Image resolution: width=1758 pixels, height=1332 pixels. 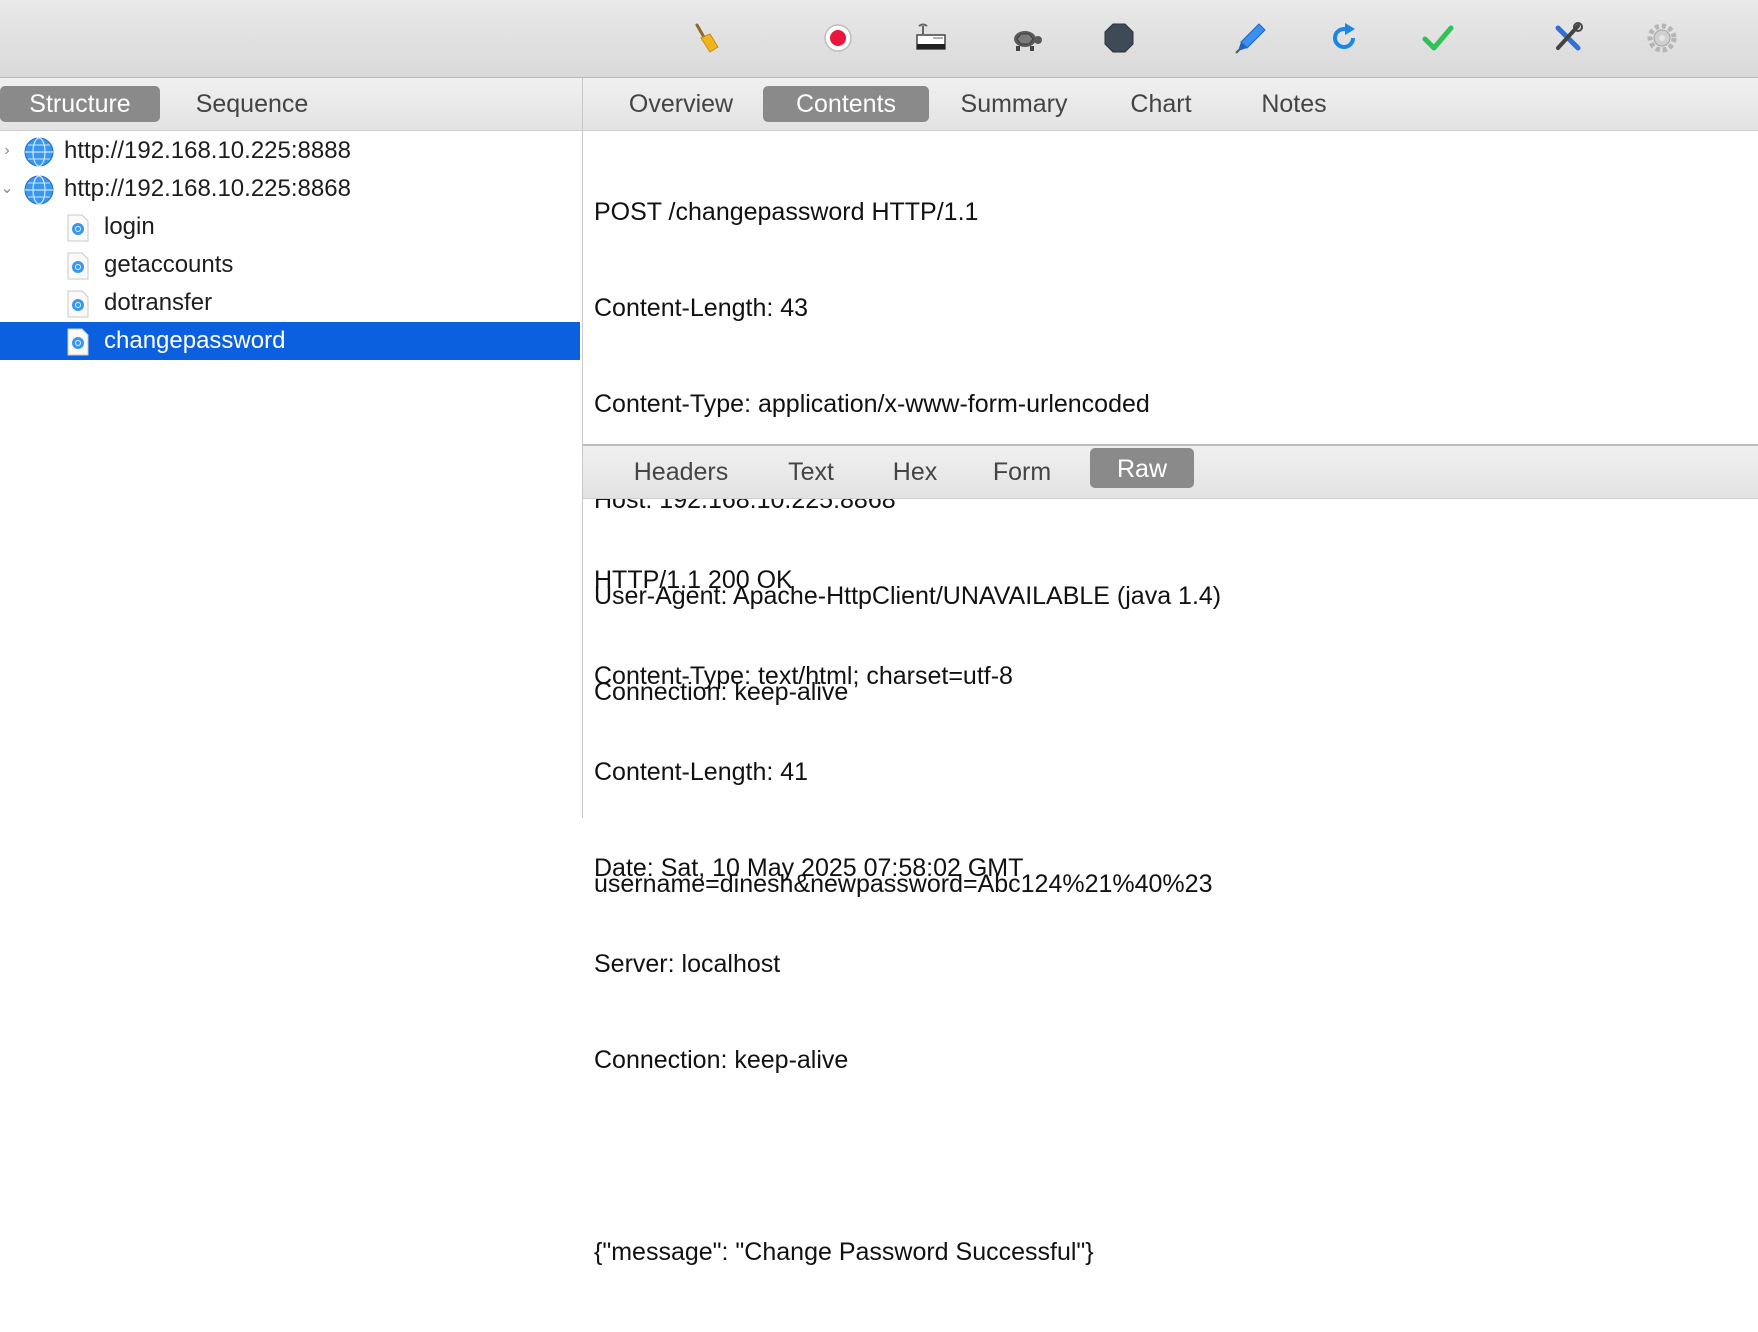 I want to click on response-tabs: Headers Text Hex Form Raw, so click(x=1170, y=471).